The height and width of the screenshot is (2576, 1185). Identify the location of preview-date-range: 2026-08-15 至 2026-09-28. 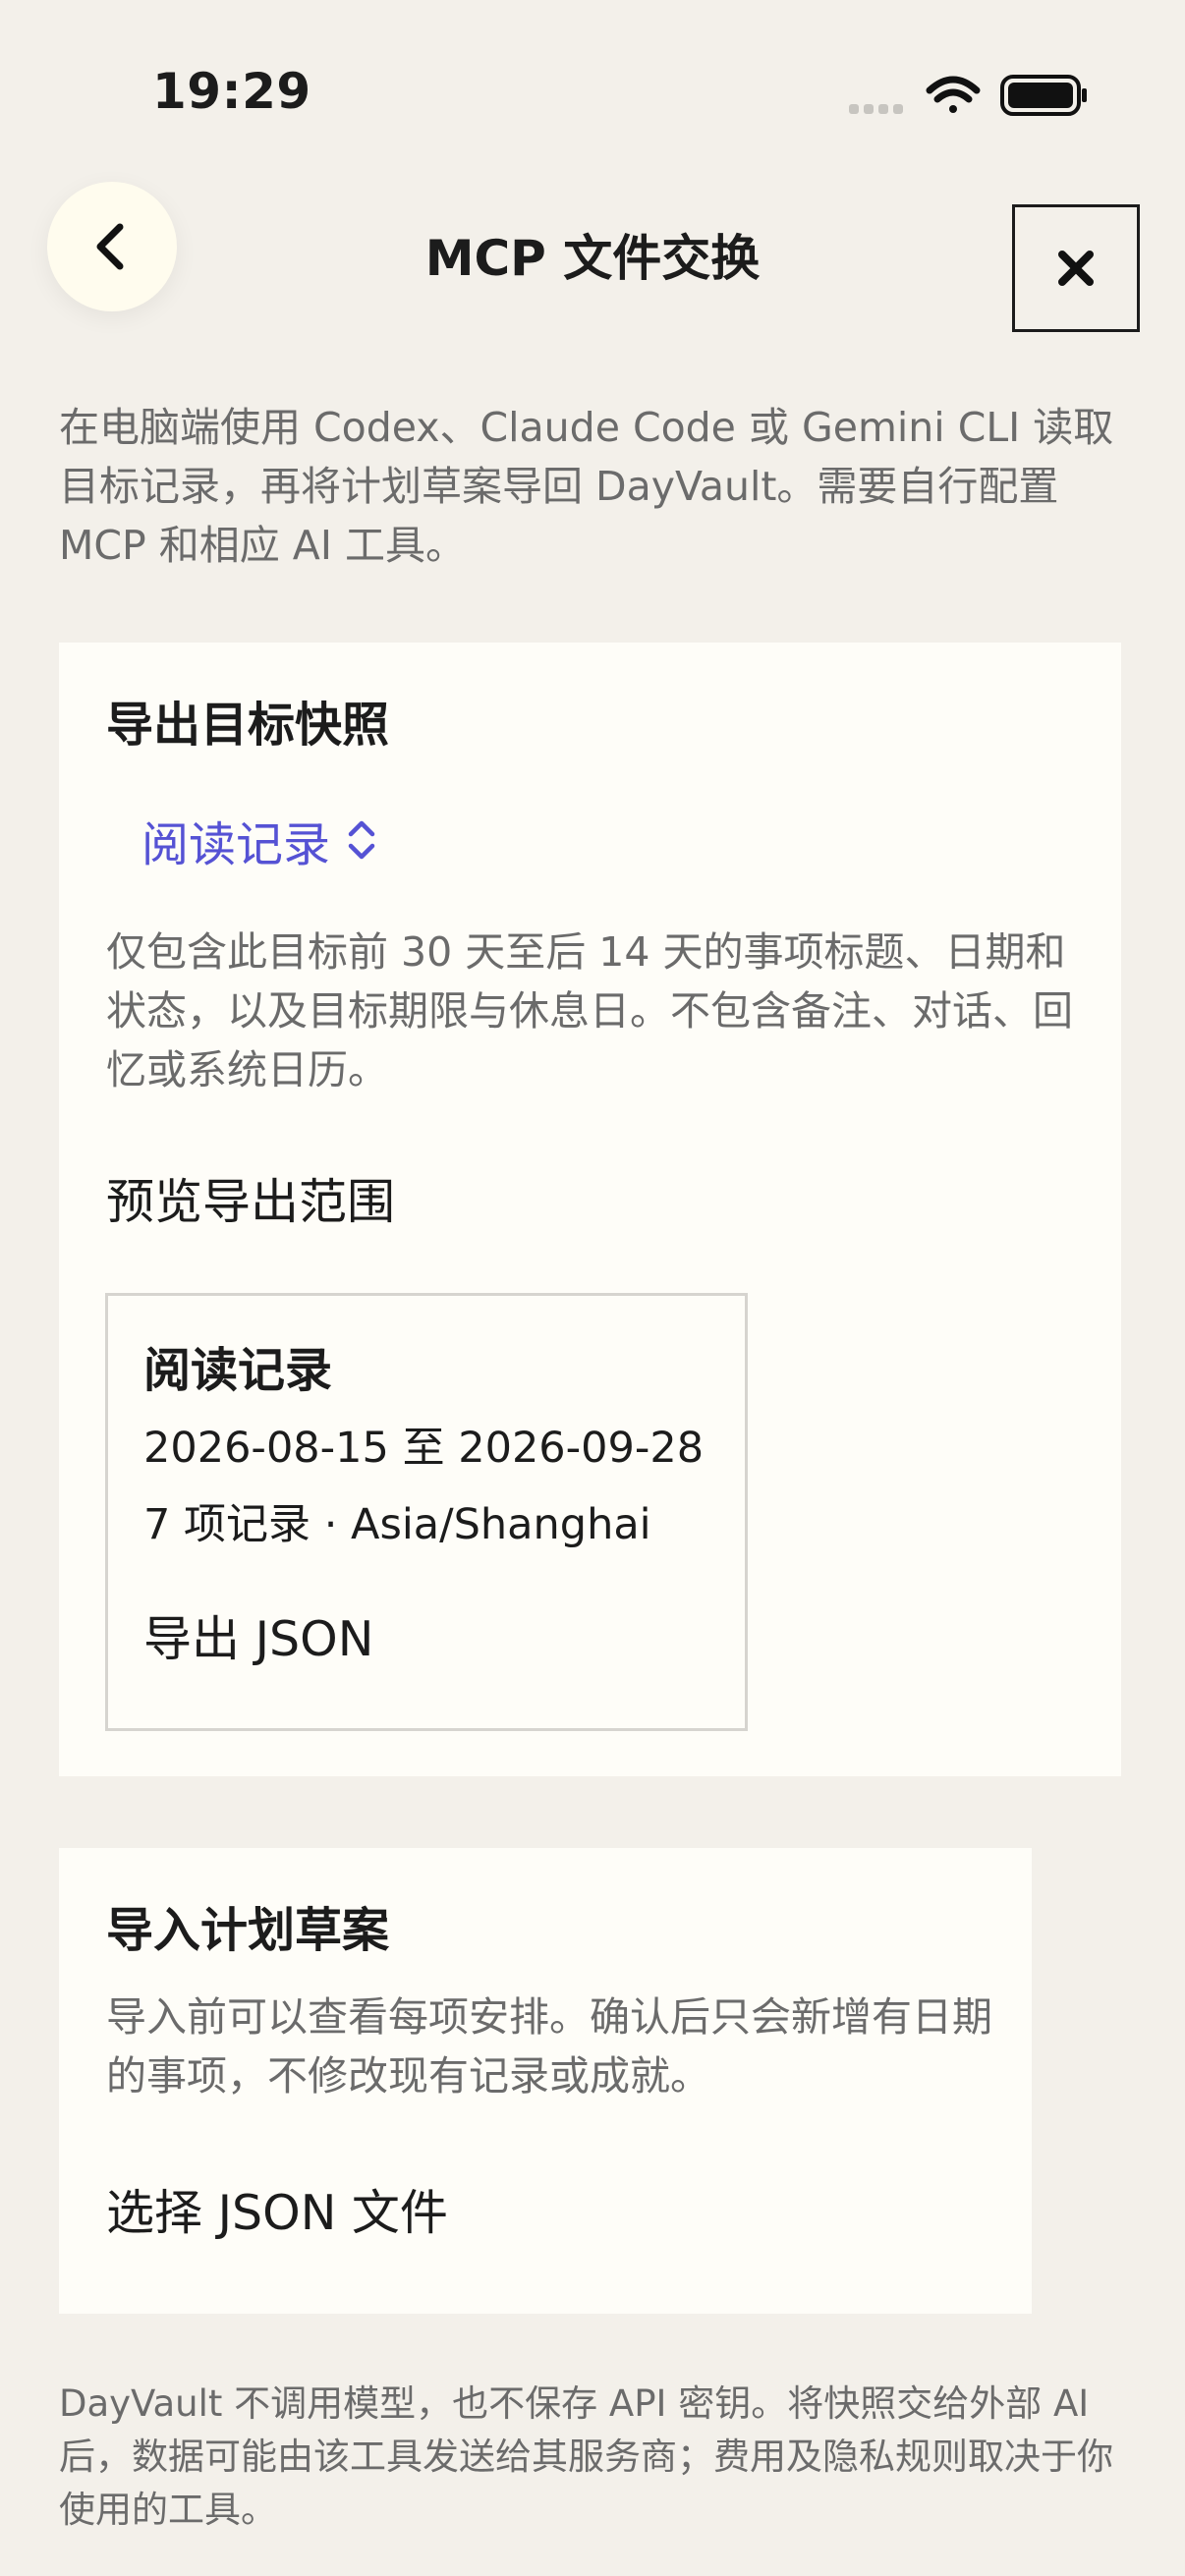
(424, 1448).